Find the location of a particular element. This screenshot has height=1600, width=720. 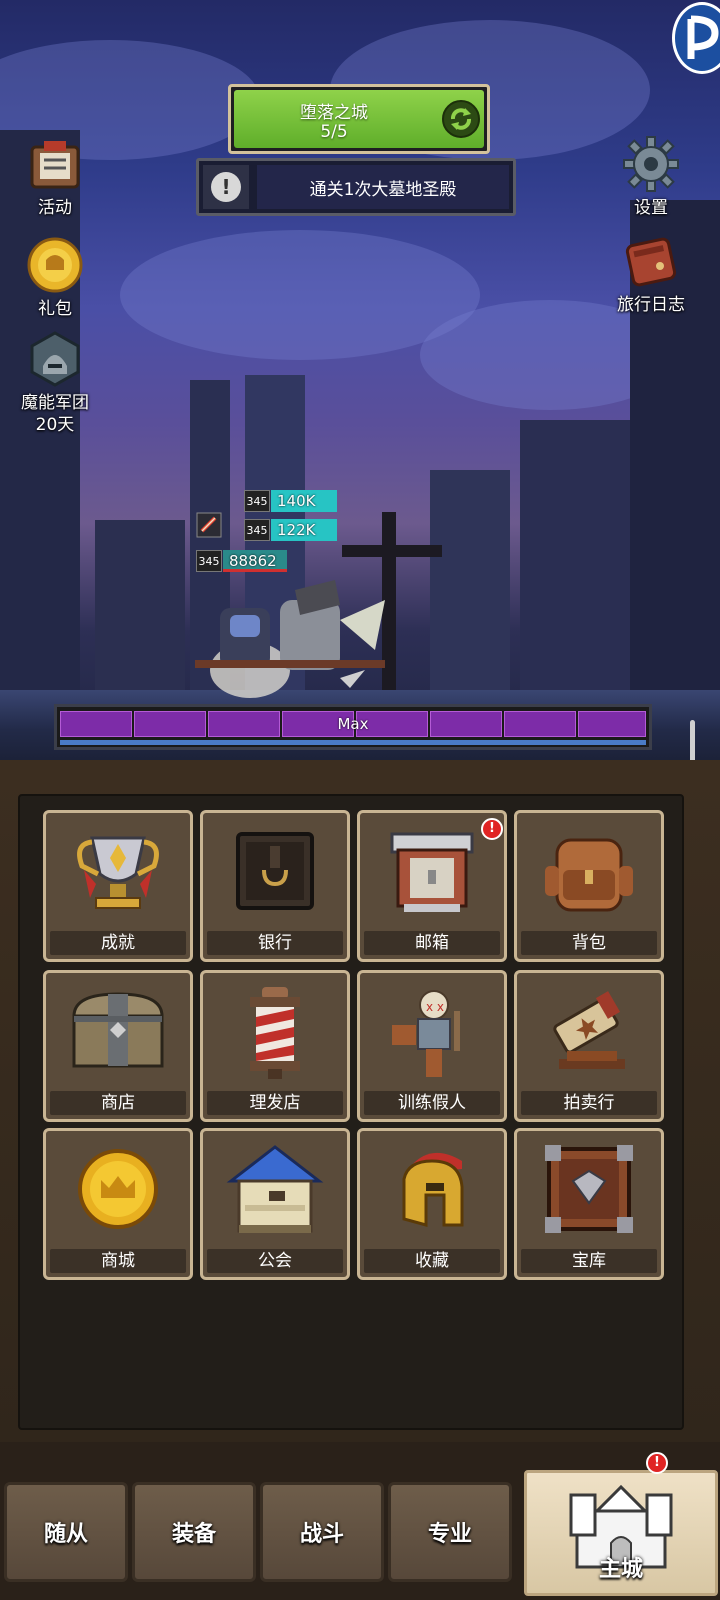

tile-bank: 银行 is located at coordinates (275, 886).